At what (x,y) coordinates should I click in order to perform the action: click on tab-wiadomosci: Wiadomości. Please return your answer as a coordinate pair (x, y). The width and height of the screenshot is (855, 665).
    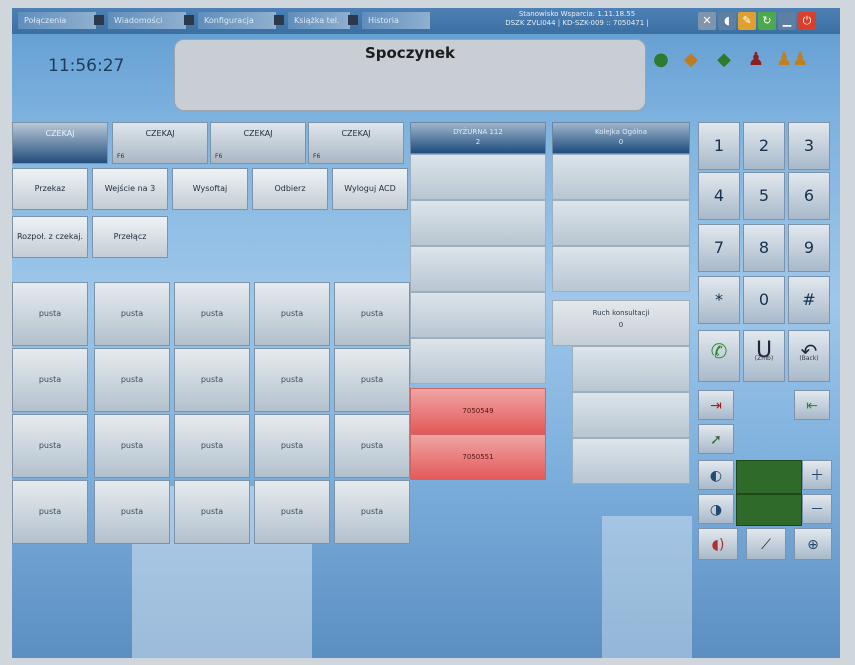
    Looking at the image, I should click on (151, 20).